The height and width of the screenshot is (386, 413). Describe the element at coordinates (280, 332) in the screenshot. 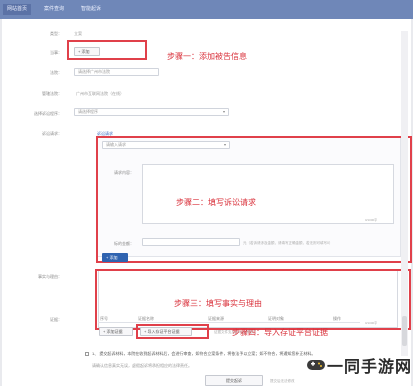

I see `step4-label: 步骤四：导入存证平台证据` at that location.